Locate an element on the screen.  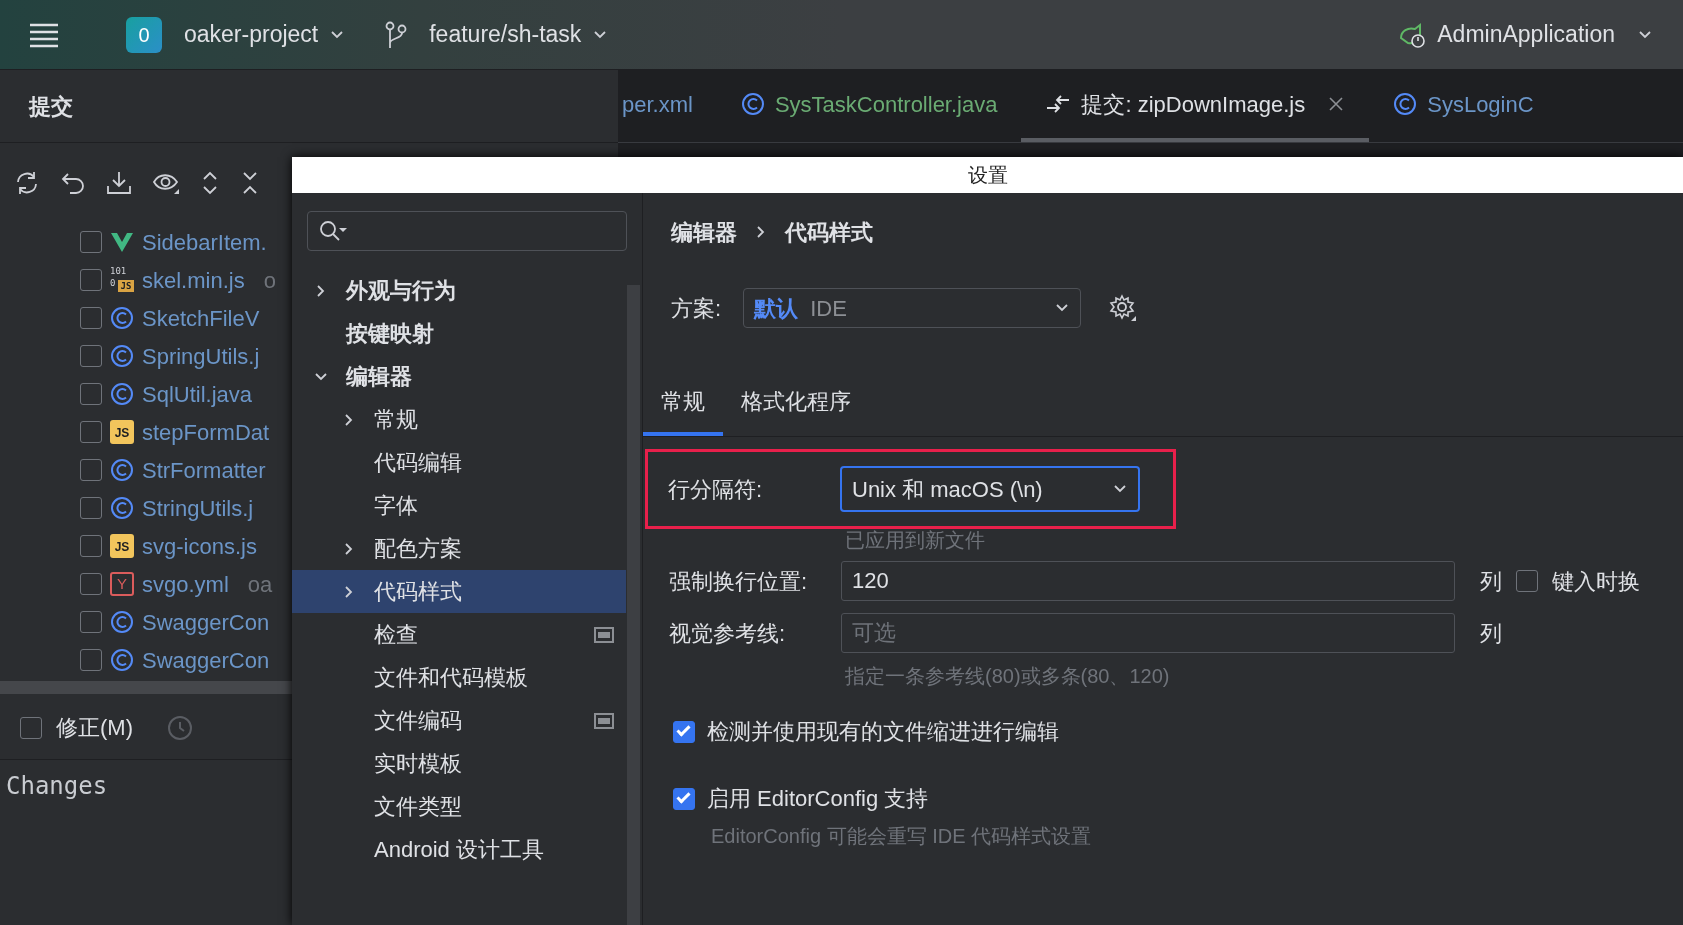
expand-icon is located at coordinates (210, 183).